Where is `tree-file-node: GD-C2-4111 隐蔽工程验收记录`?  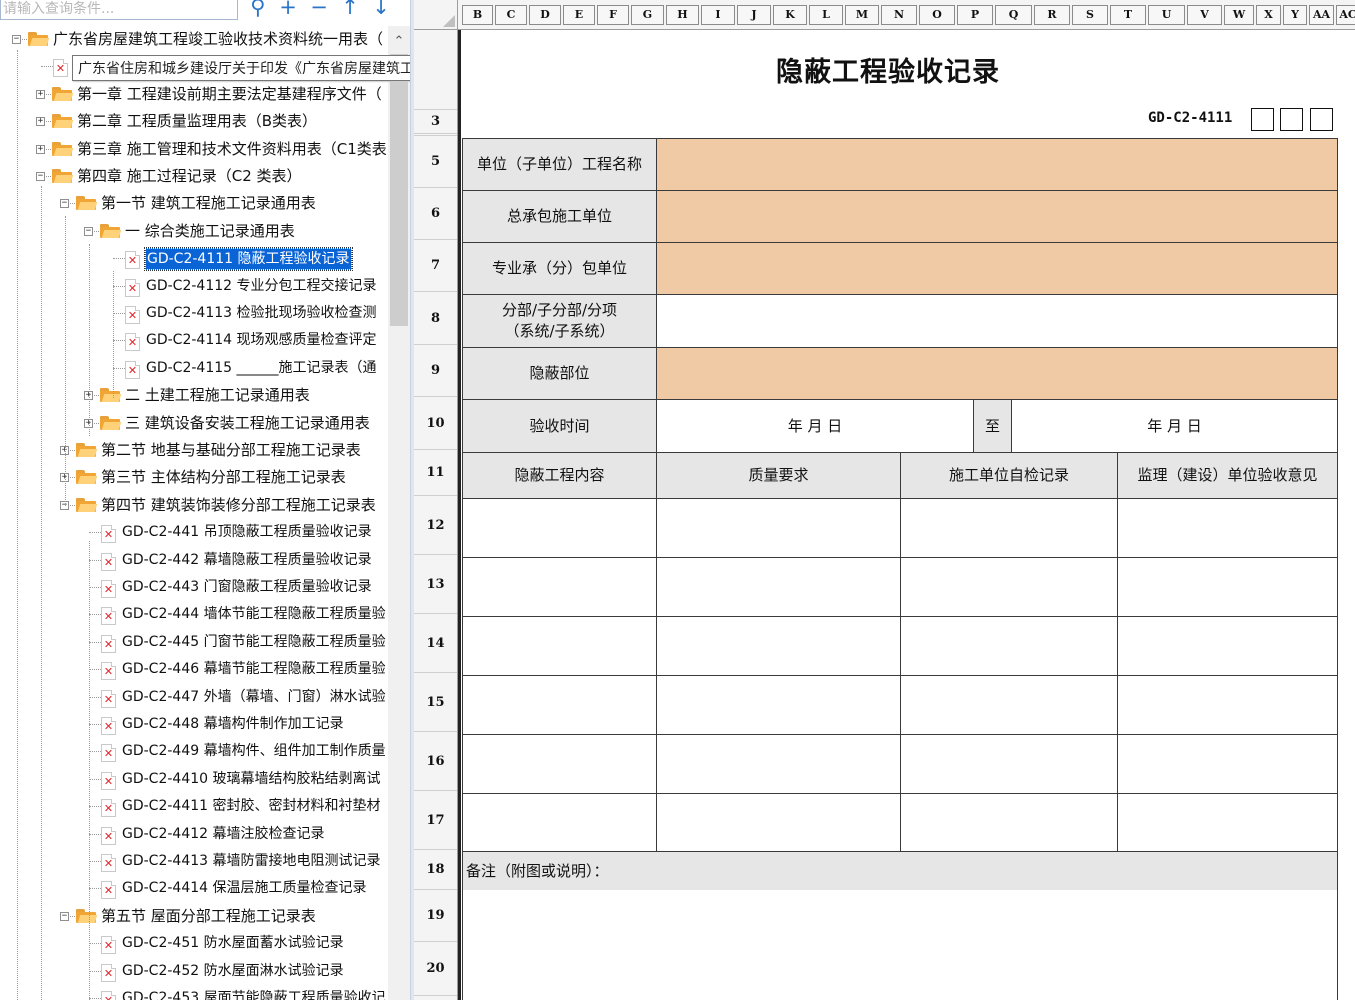
tree-file-node: GD-C2-4111 隐蔽工程验收记录 is located at coordinates (194, 259).